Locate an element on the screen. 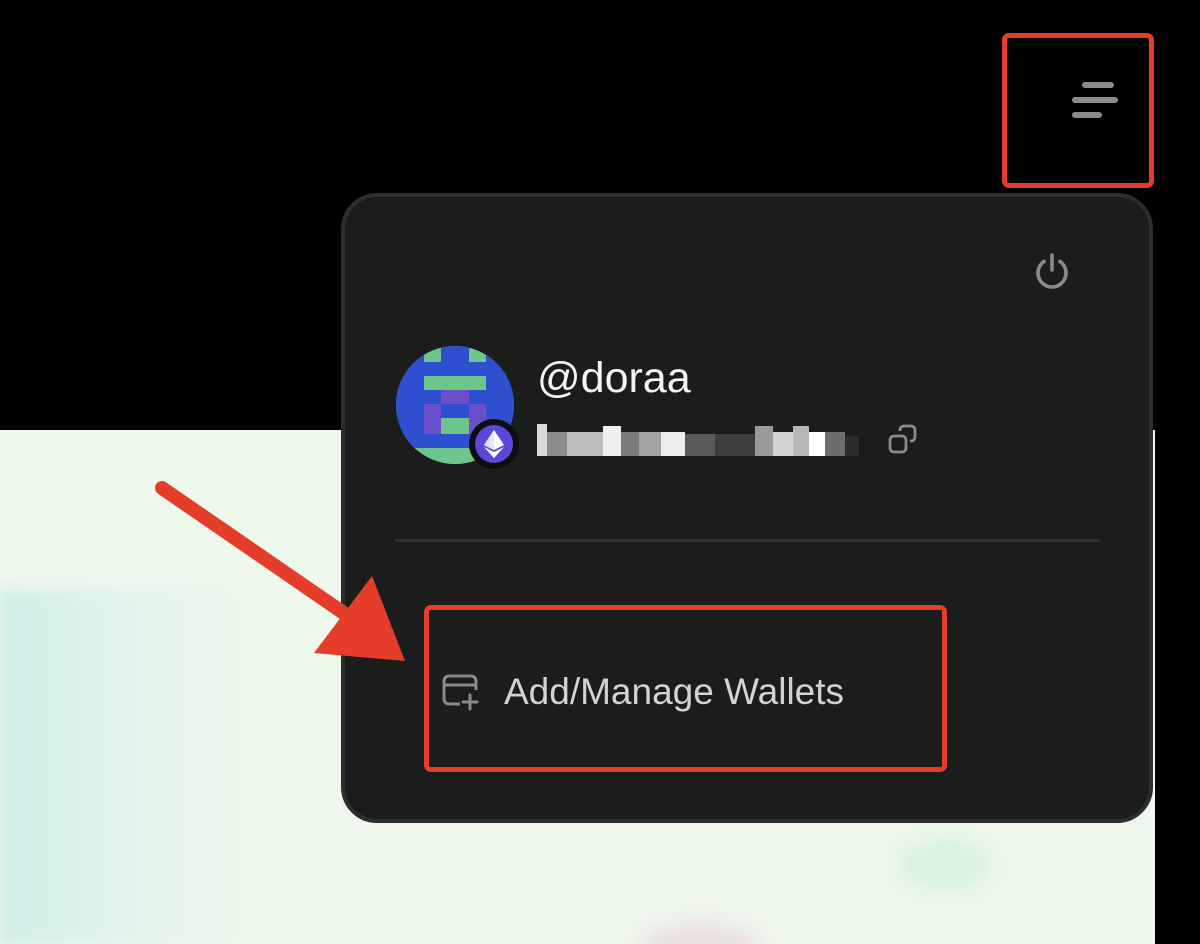 Image resolution: width=1200 pixels, height=944 pixels. add-manage-wallets-label: Add/Manage Wallets is located at coordinates (674, 691).